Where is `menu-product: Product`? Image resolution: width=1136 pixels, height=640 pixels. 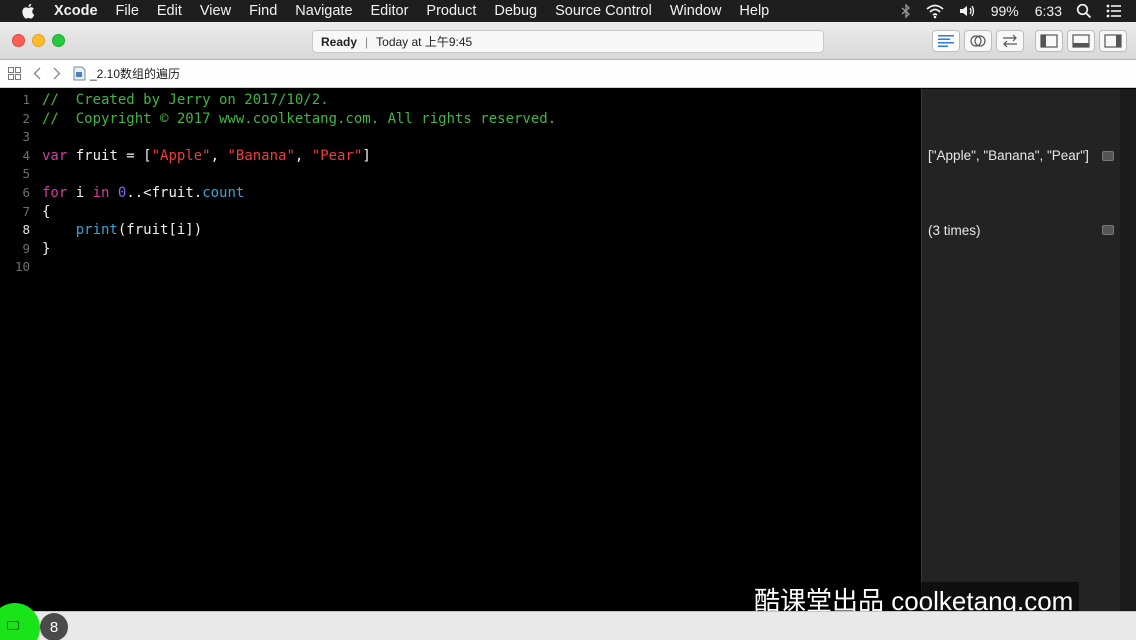
menu-product: Product is located at coordinates (451, 11).